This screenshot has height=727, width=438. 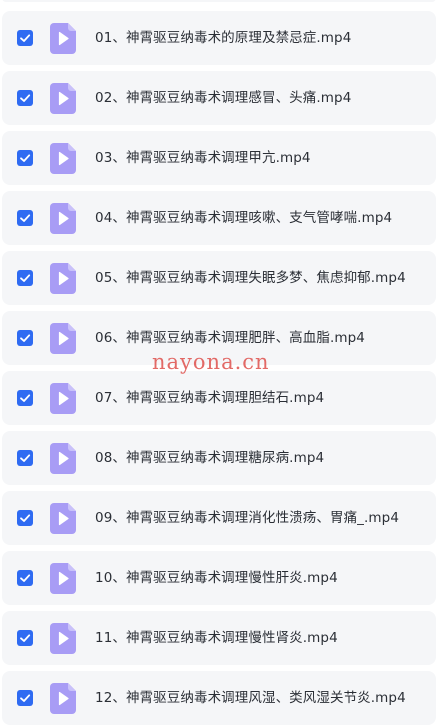 I want to click on file-name: 08、神霄驱豆纳毒术调理糖尿病.mp4, so click(x=210, y=458).